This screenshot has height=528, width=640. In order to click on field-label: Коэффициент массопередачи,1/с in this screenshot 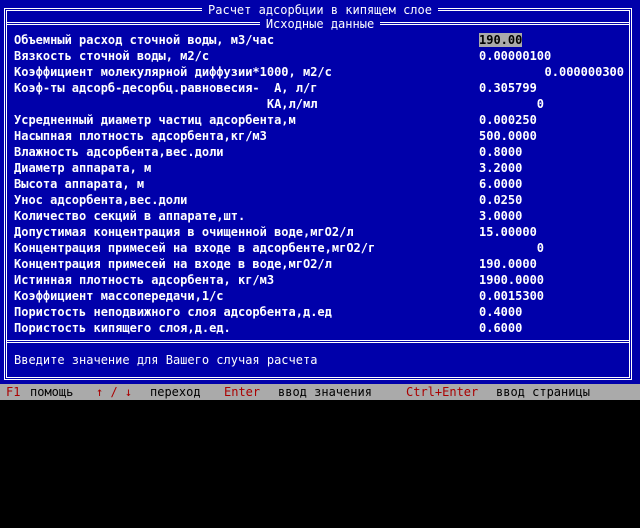, I will do `click(119, 296)`.